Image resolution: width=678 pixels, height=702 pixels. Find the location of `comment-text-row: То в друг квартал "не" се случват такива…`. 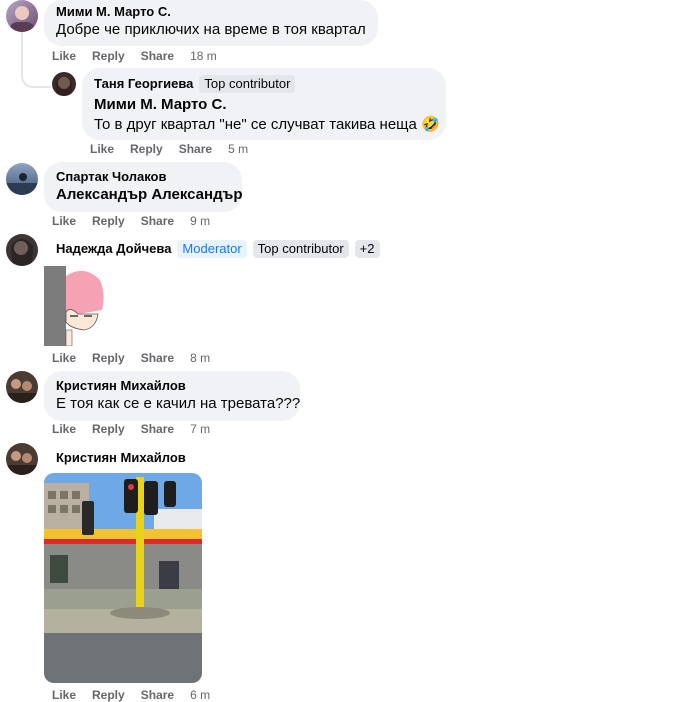

comment-text-row: То в друг квартал "не" се случват такива… is located at coordinates (267, 125).